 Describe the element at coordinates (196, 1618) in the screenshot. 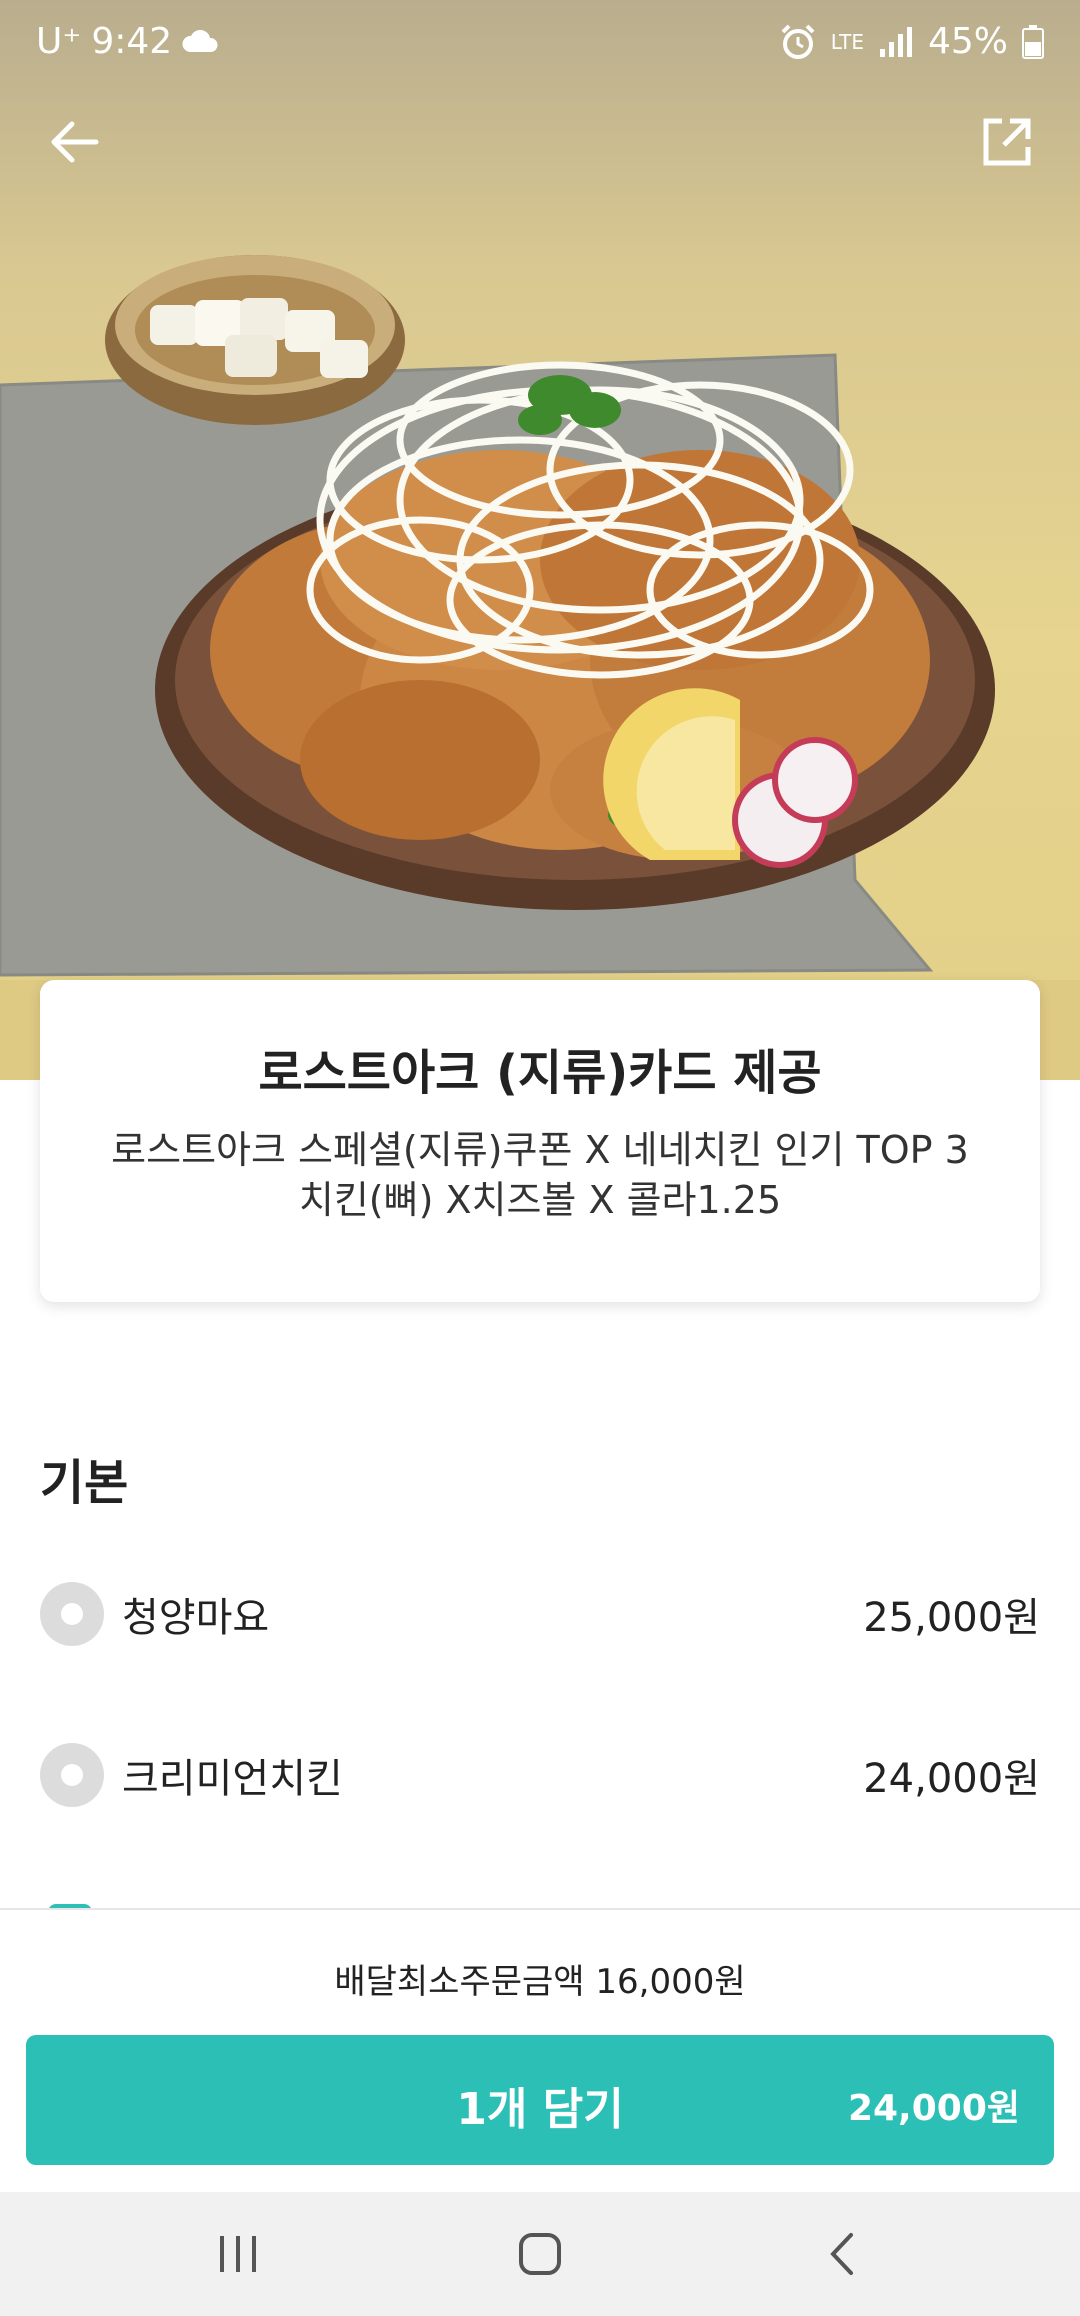

I see `option-name: 청양마요` at that location.